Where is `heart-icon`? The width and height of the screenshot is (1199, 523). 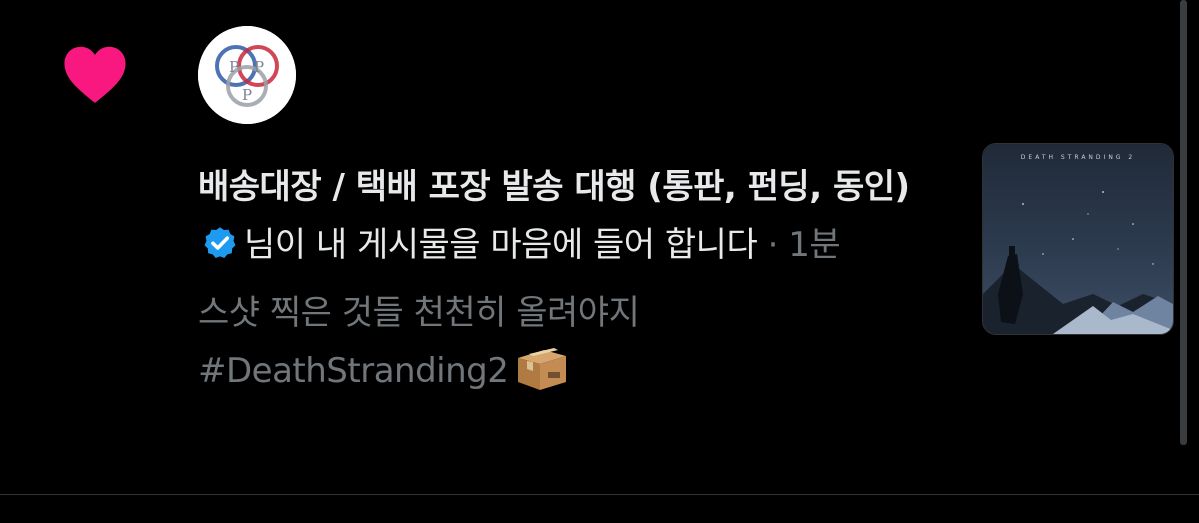
heart-icon is located at coordinates (95, 74).